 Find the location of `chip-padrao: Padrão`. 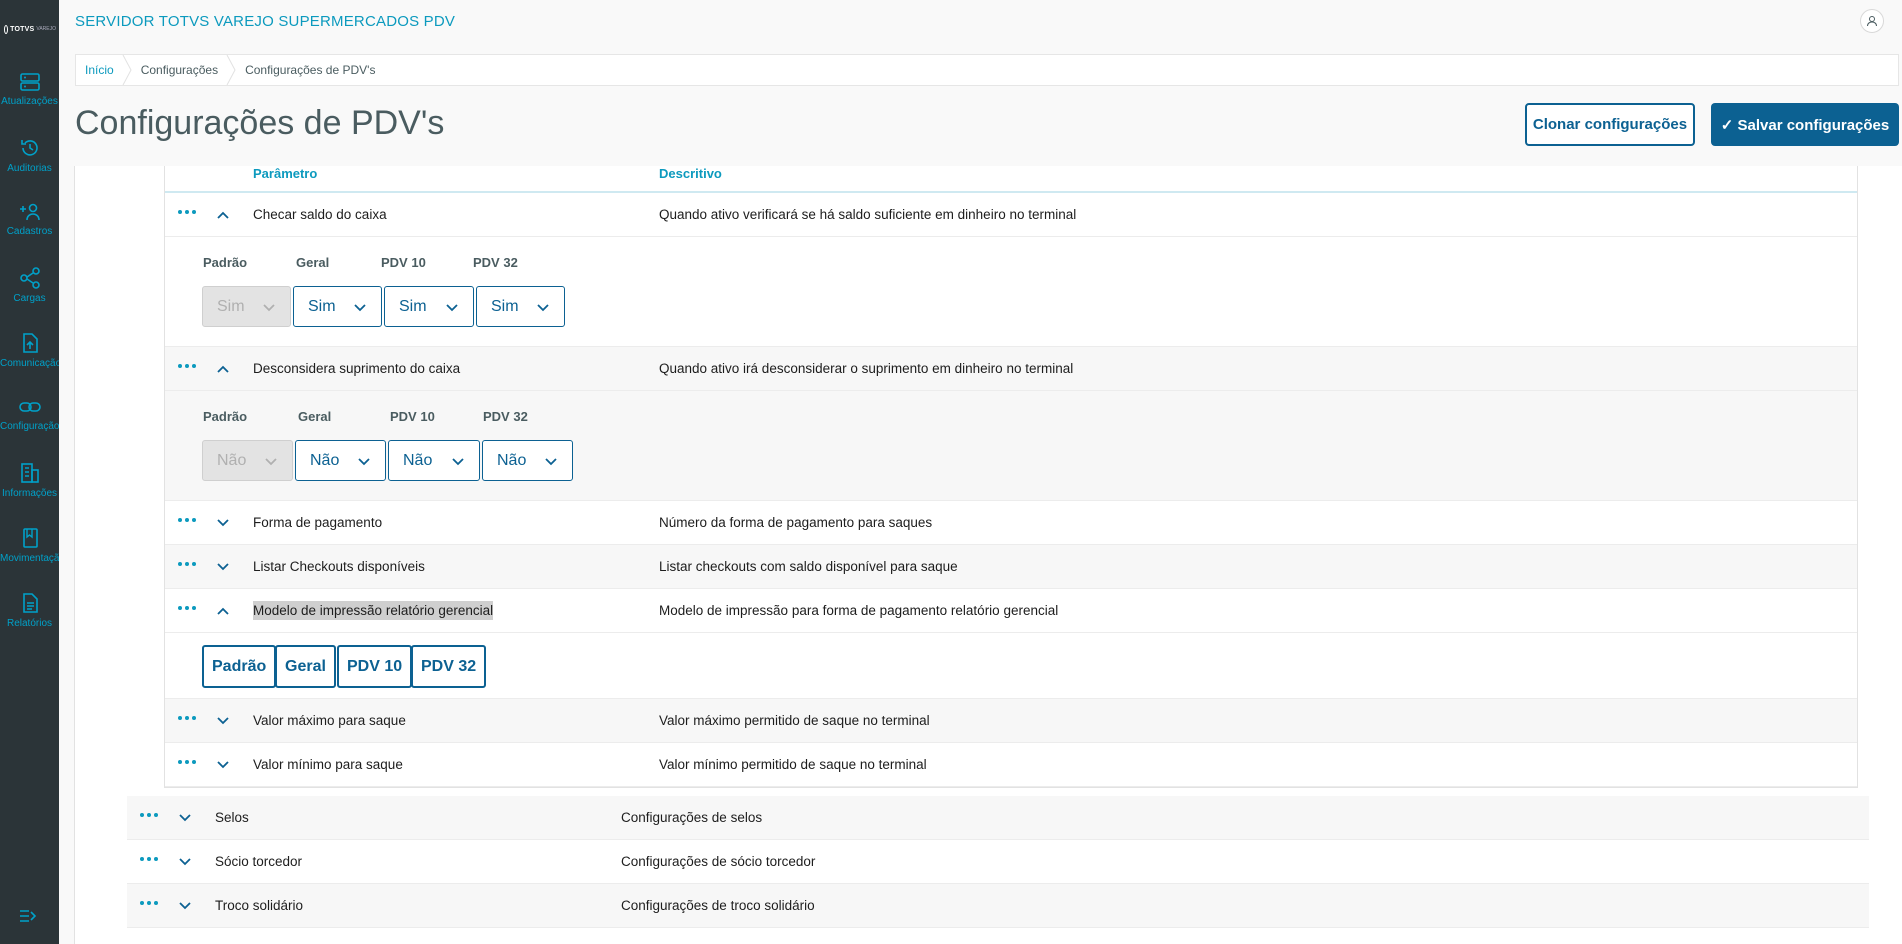

chip-padrao: Padrão is located at coordinates (239, 666).